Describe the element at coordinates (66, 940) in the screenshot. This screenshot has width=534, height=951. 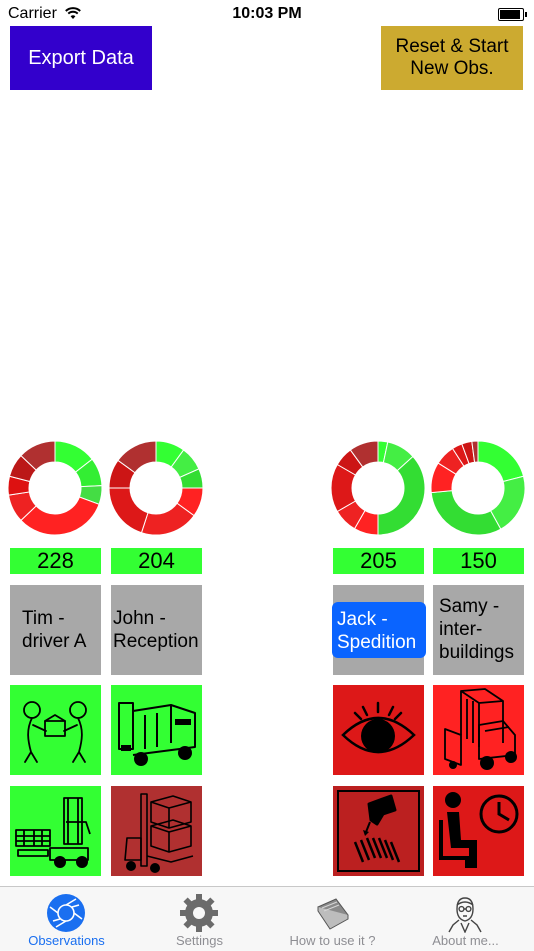
I see `tab-label: Observations` at that location.